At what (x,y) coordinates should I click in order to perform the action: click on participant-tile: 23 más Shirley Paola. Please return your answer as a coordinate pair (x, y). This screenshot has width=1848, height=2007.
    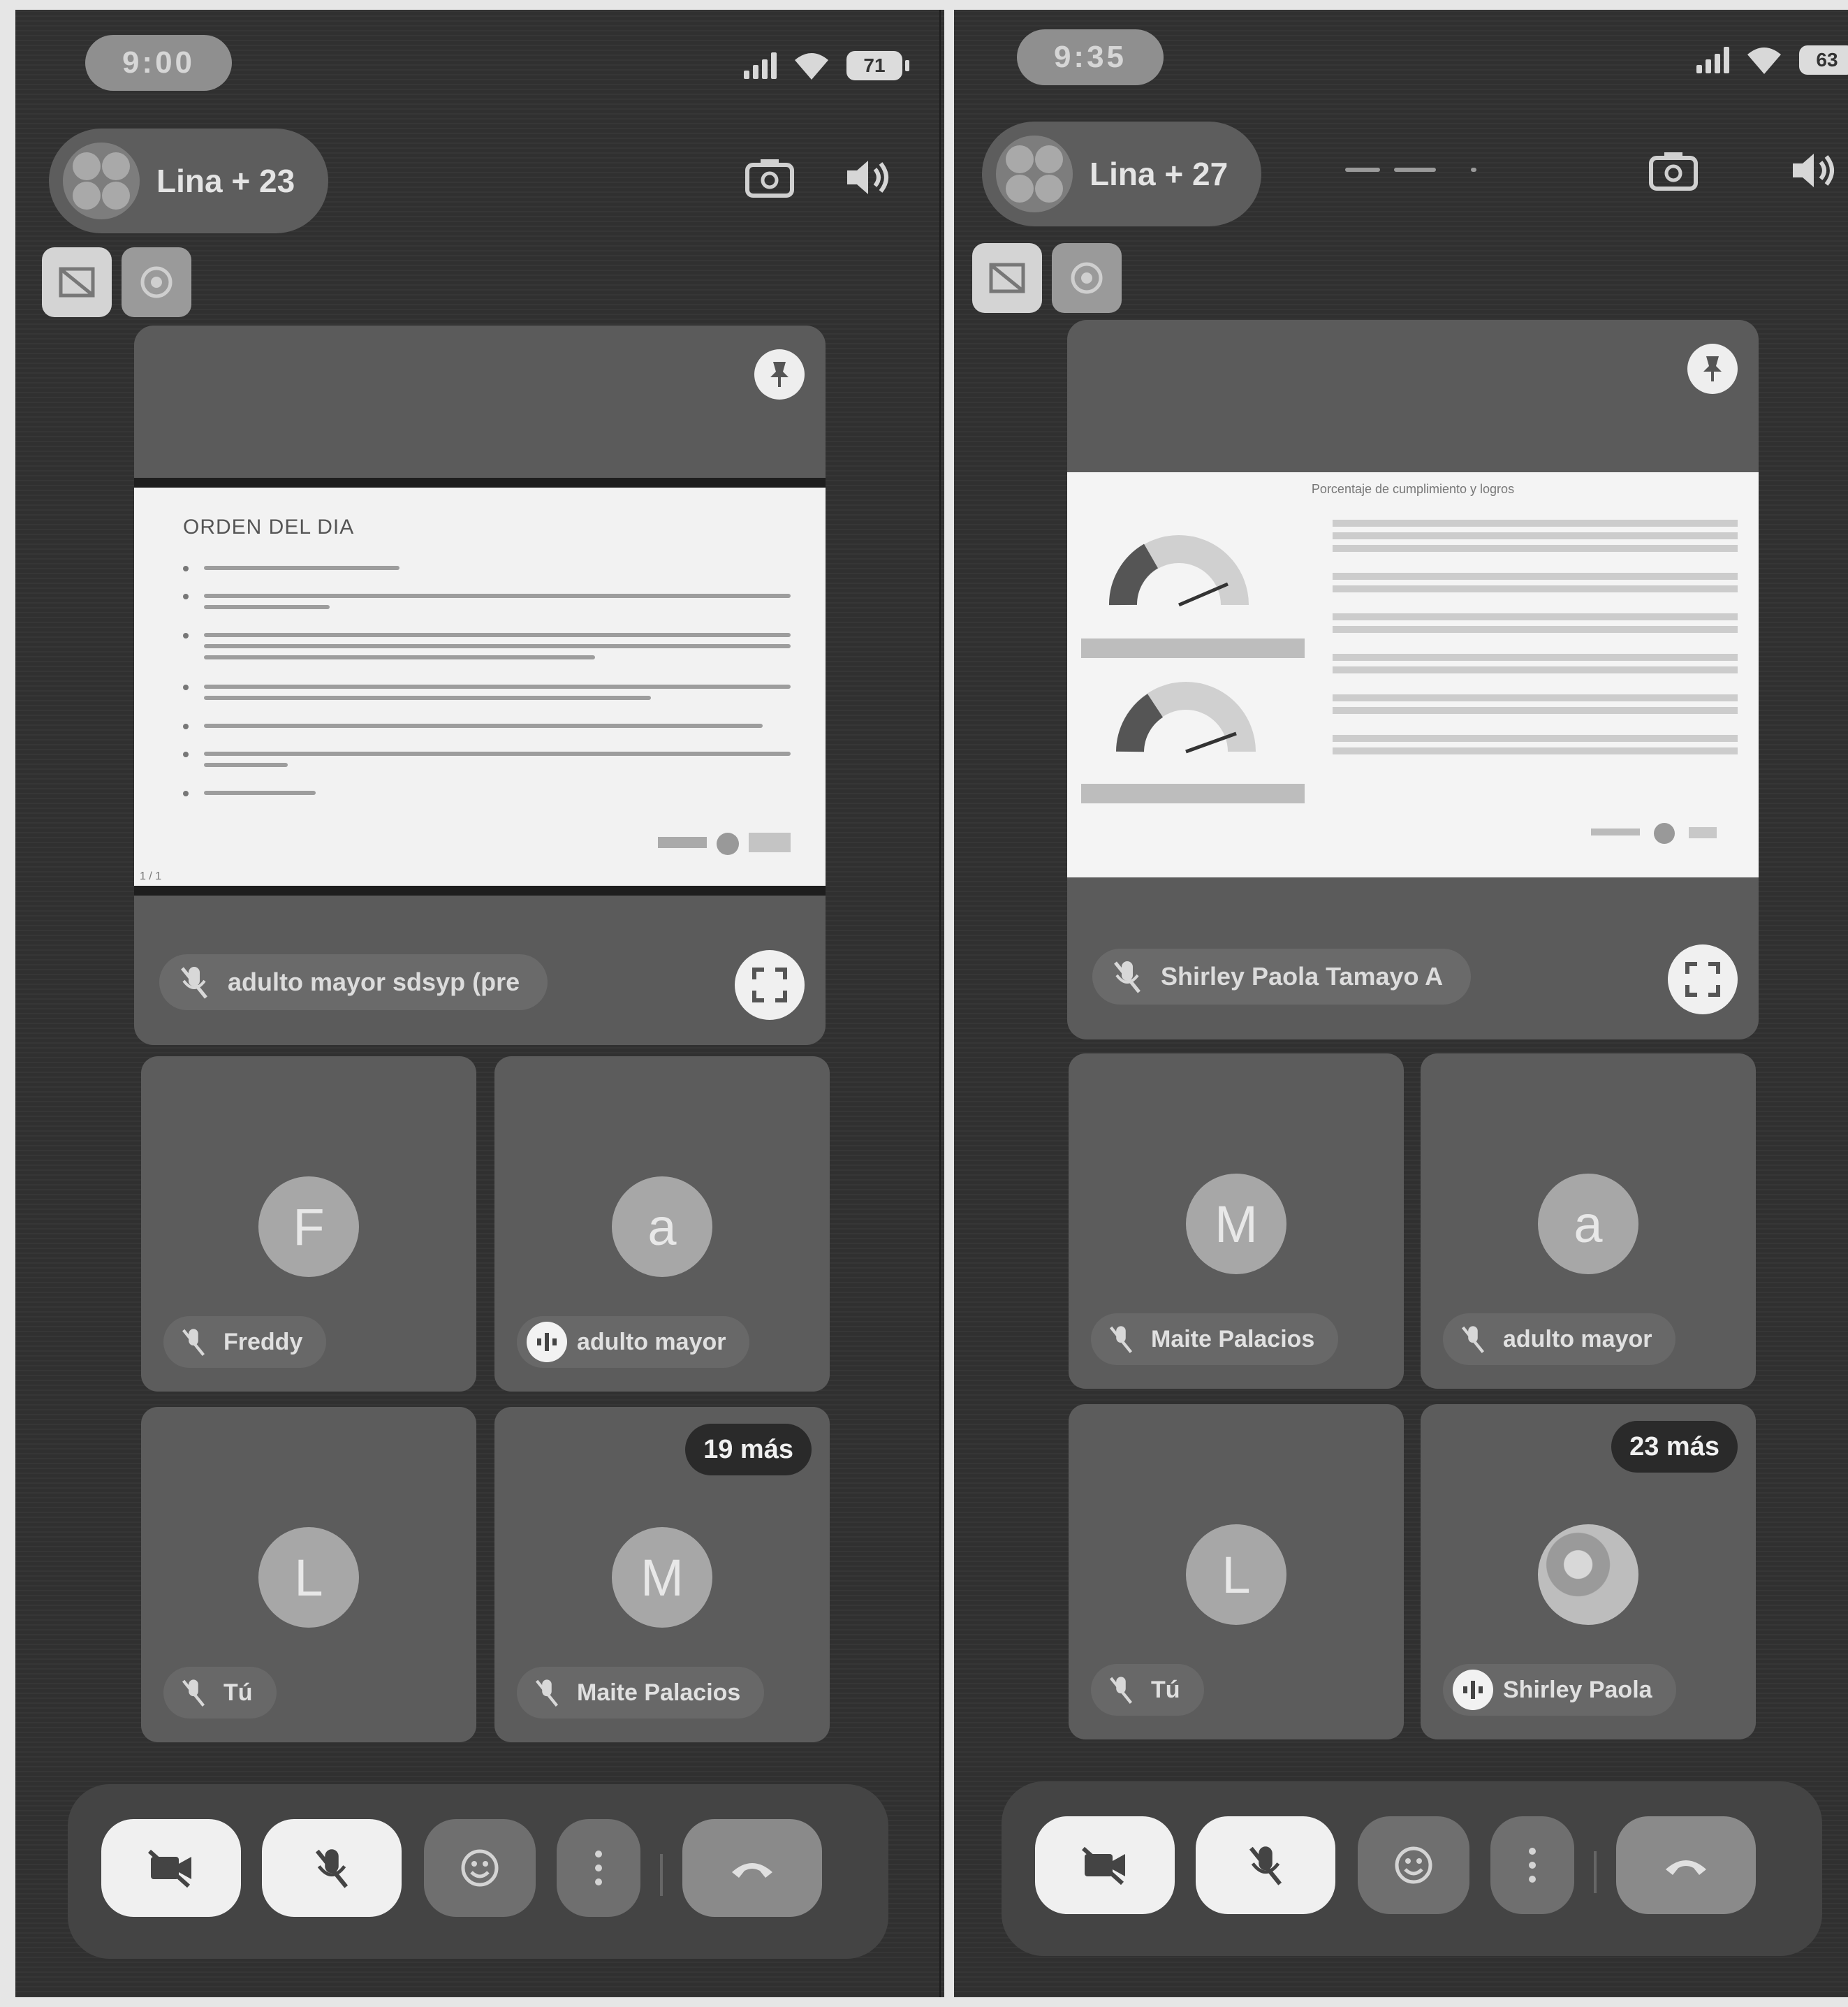
    Looking at the image, I should click on (1588, 1571).